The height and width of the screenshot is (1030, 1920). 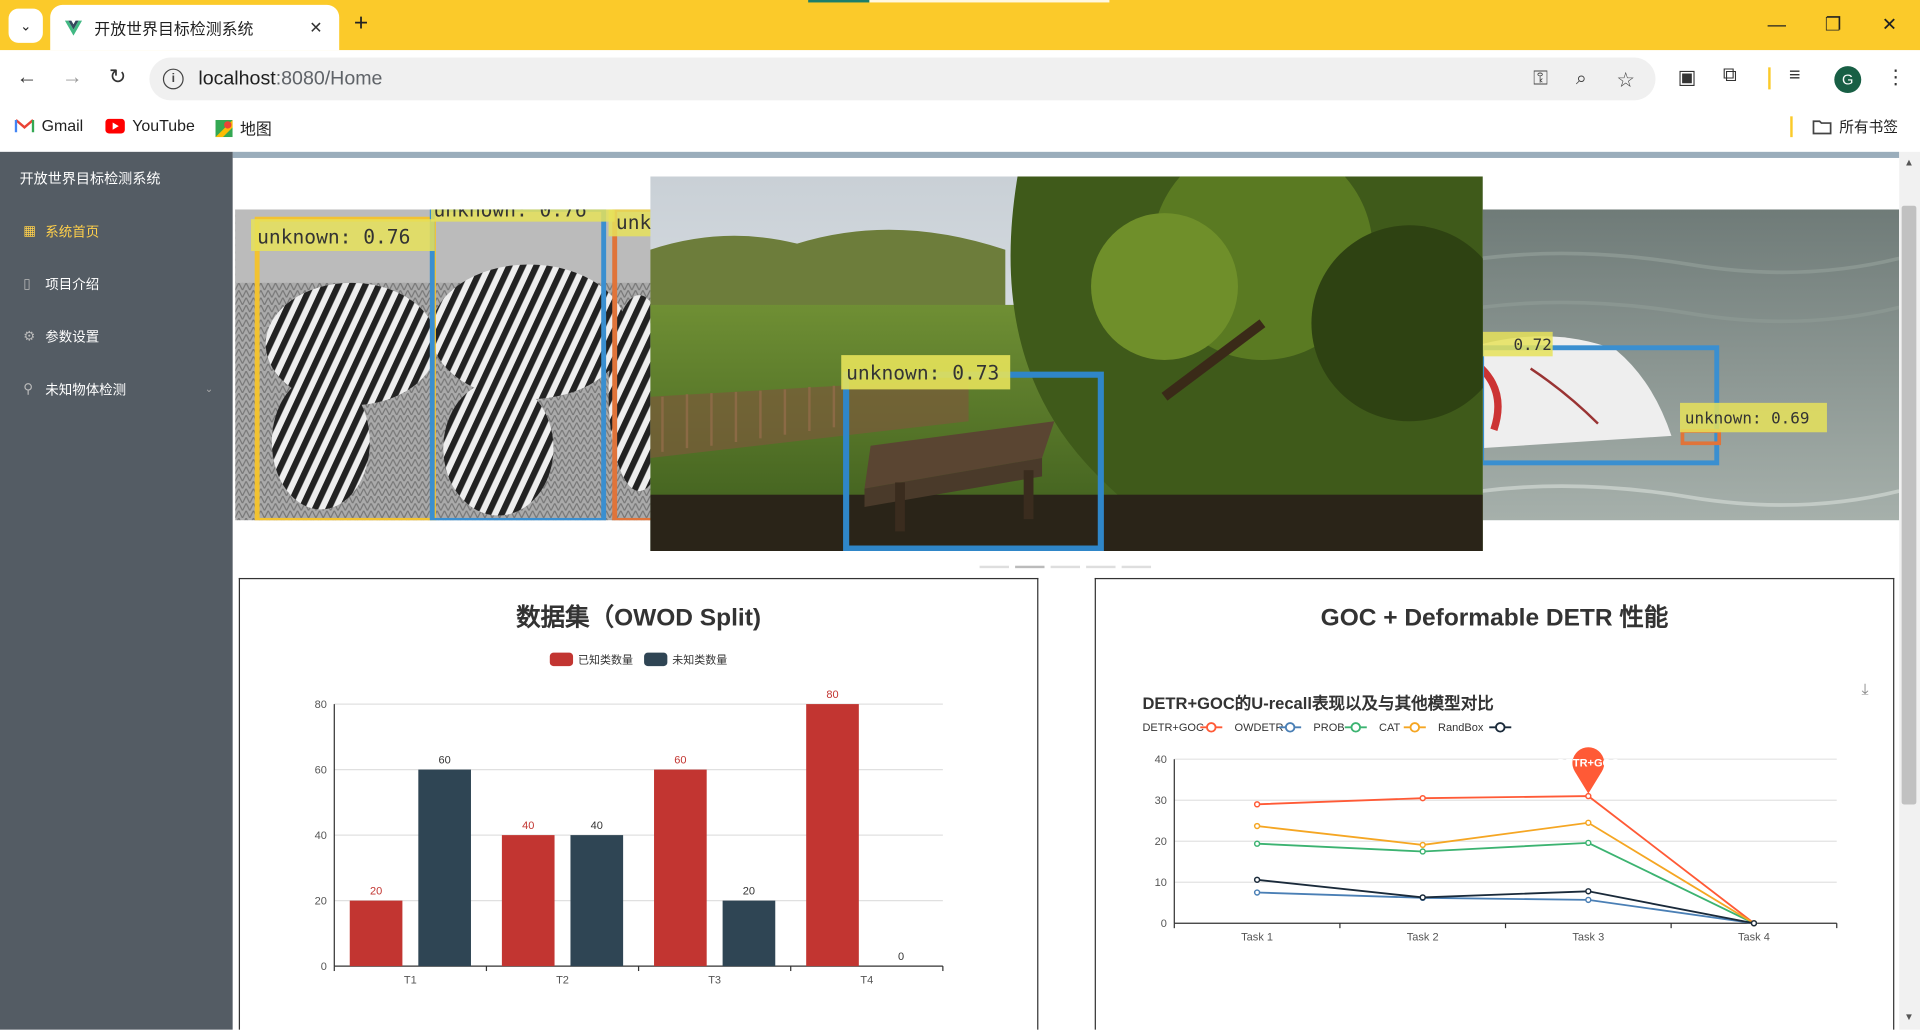 What do you see at coordinates (561, 659) in the screenshot?
I see `legend-swatch` at bounding box center [561, 659].